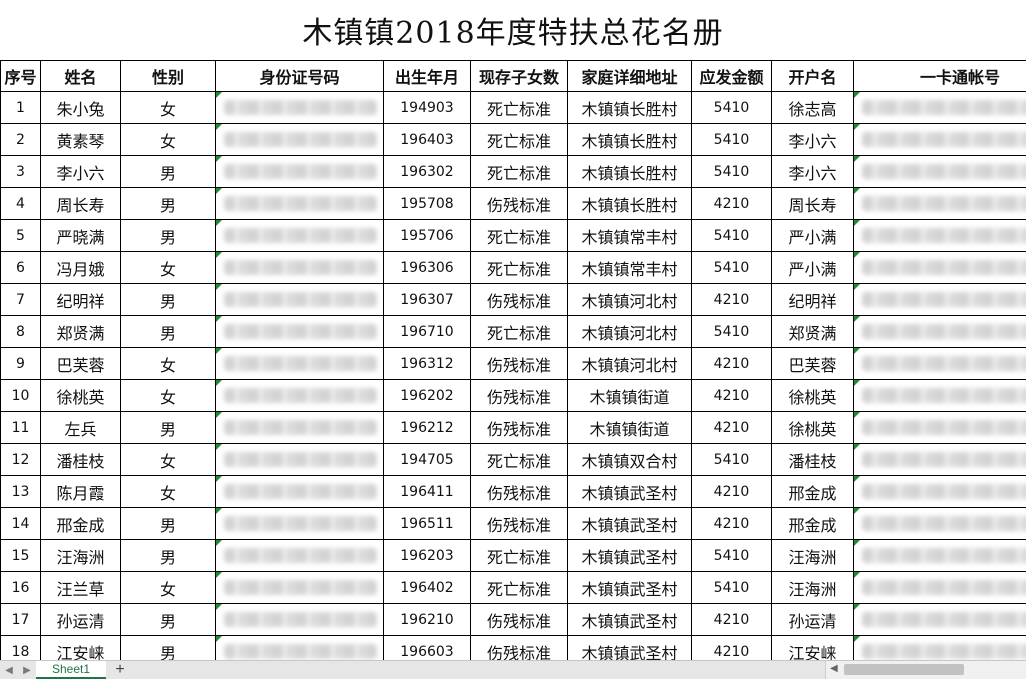  Describe the element at coordinates (925, 670) in the screenshot. I see `horizontal-scrollbar: ◀` at that location.